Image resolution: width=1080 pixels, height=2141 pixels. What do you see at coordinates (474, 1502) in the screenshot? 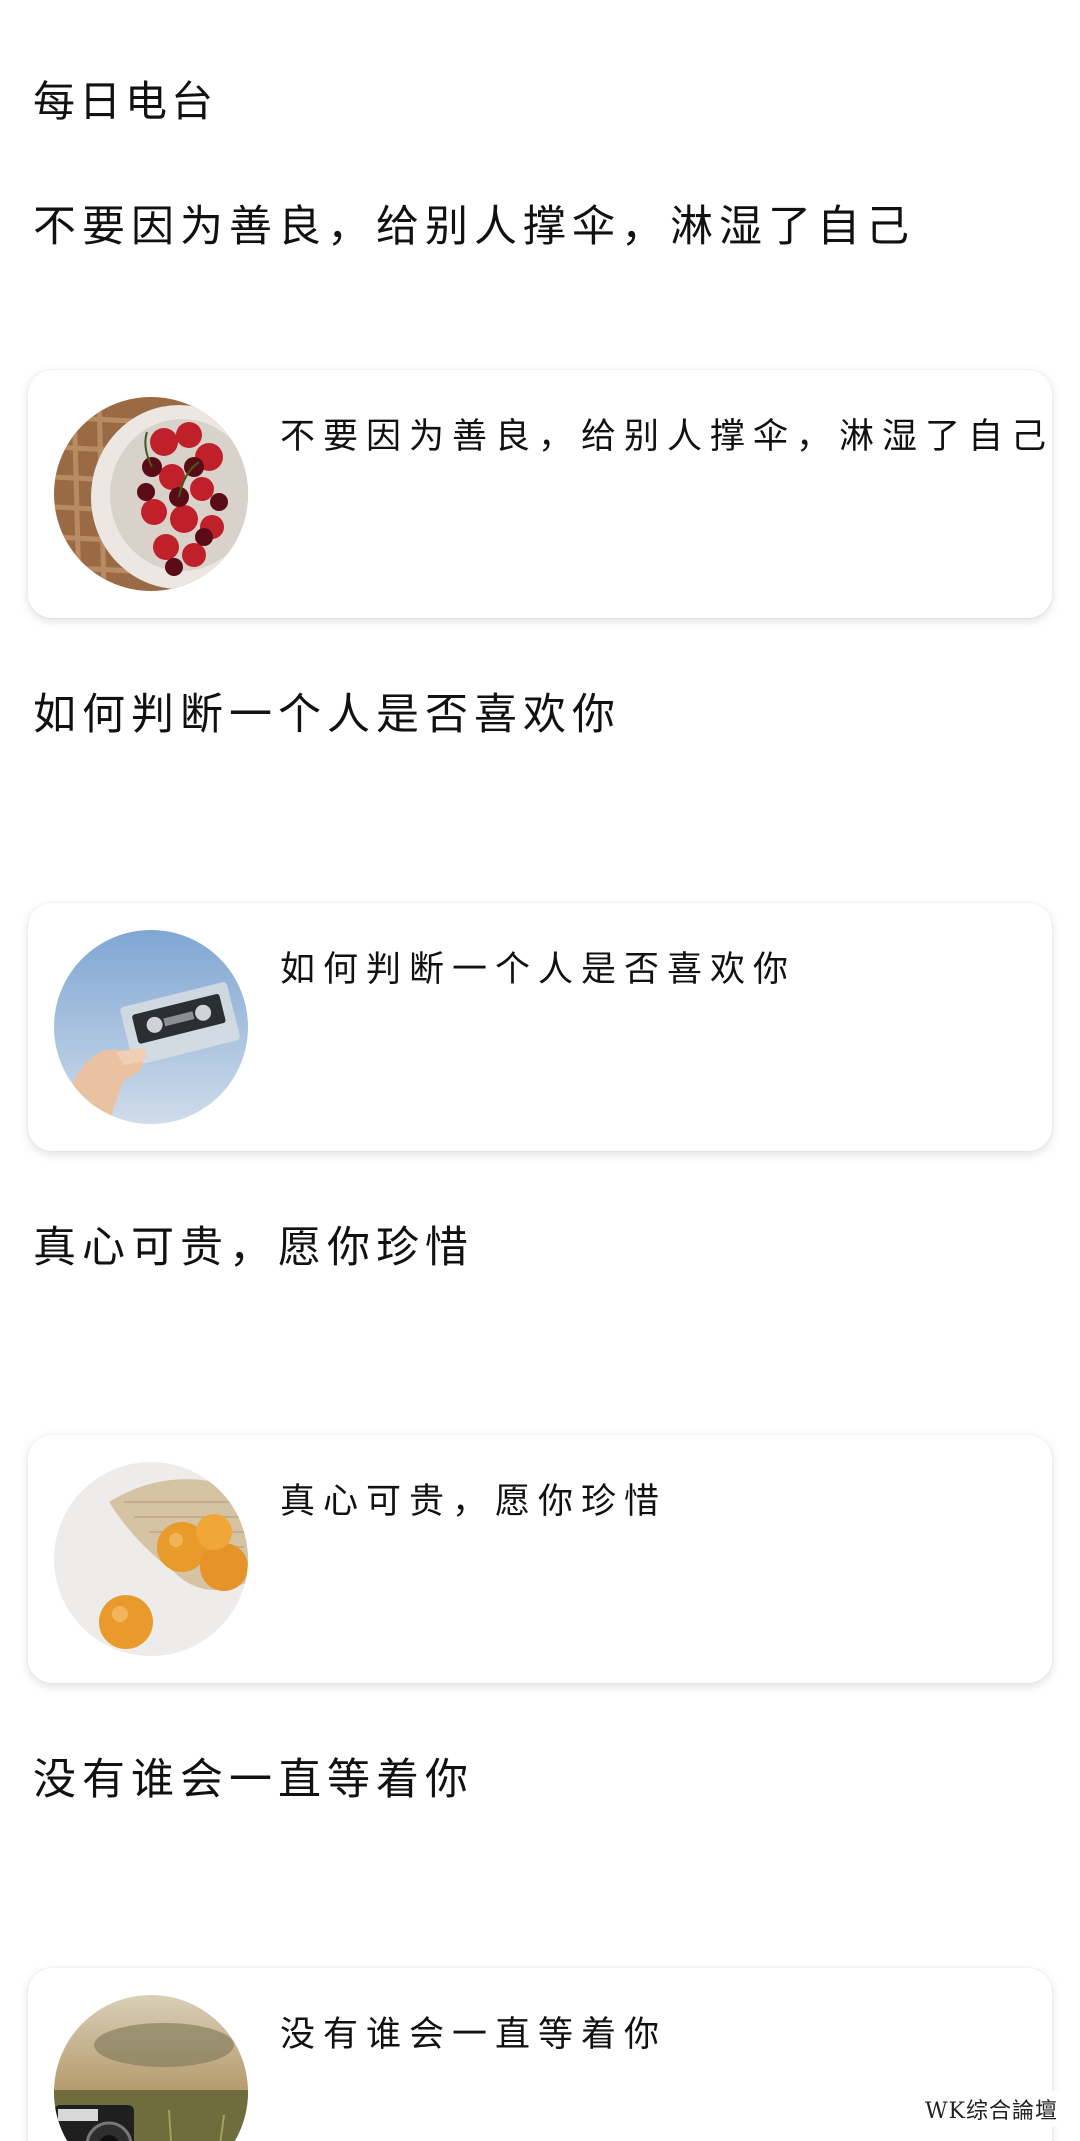
I see `card-title: 真心可贵，愿你珍惜` at bounding box center [474, 1502].